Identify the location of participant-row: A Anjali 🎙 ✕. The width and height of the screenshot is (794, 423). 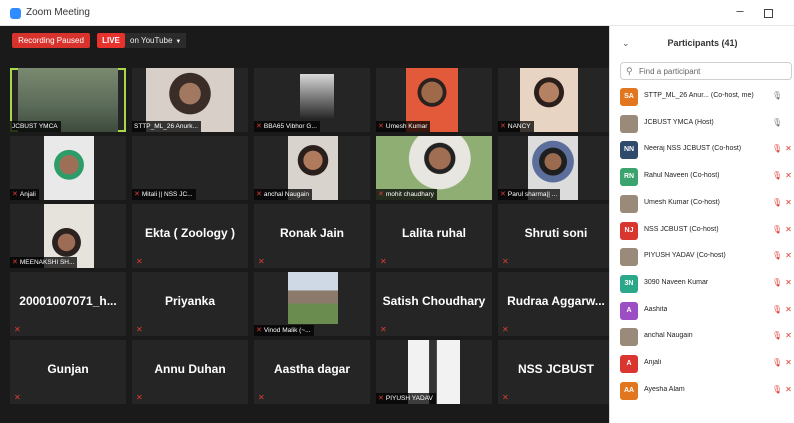
(702, 364).